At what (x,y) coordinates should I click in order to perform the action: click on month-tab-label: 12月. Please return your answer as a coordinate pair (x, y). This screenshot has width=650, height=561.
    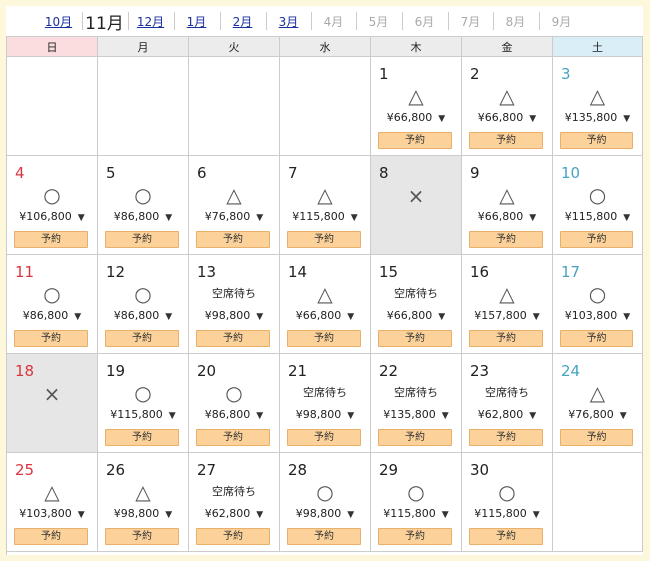
    Looking at the image, I should click on (150, 21).